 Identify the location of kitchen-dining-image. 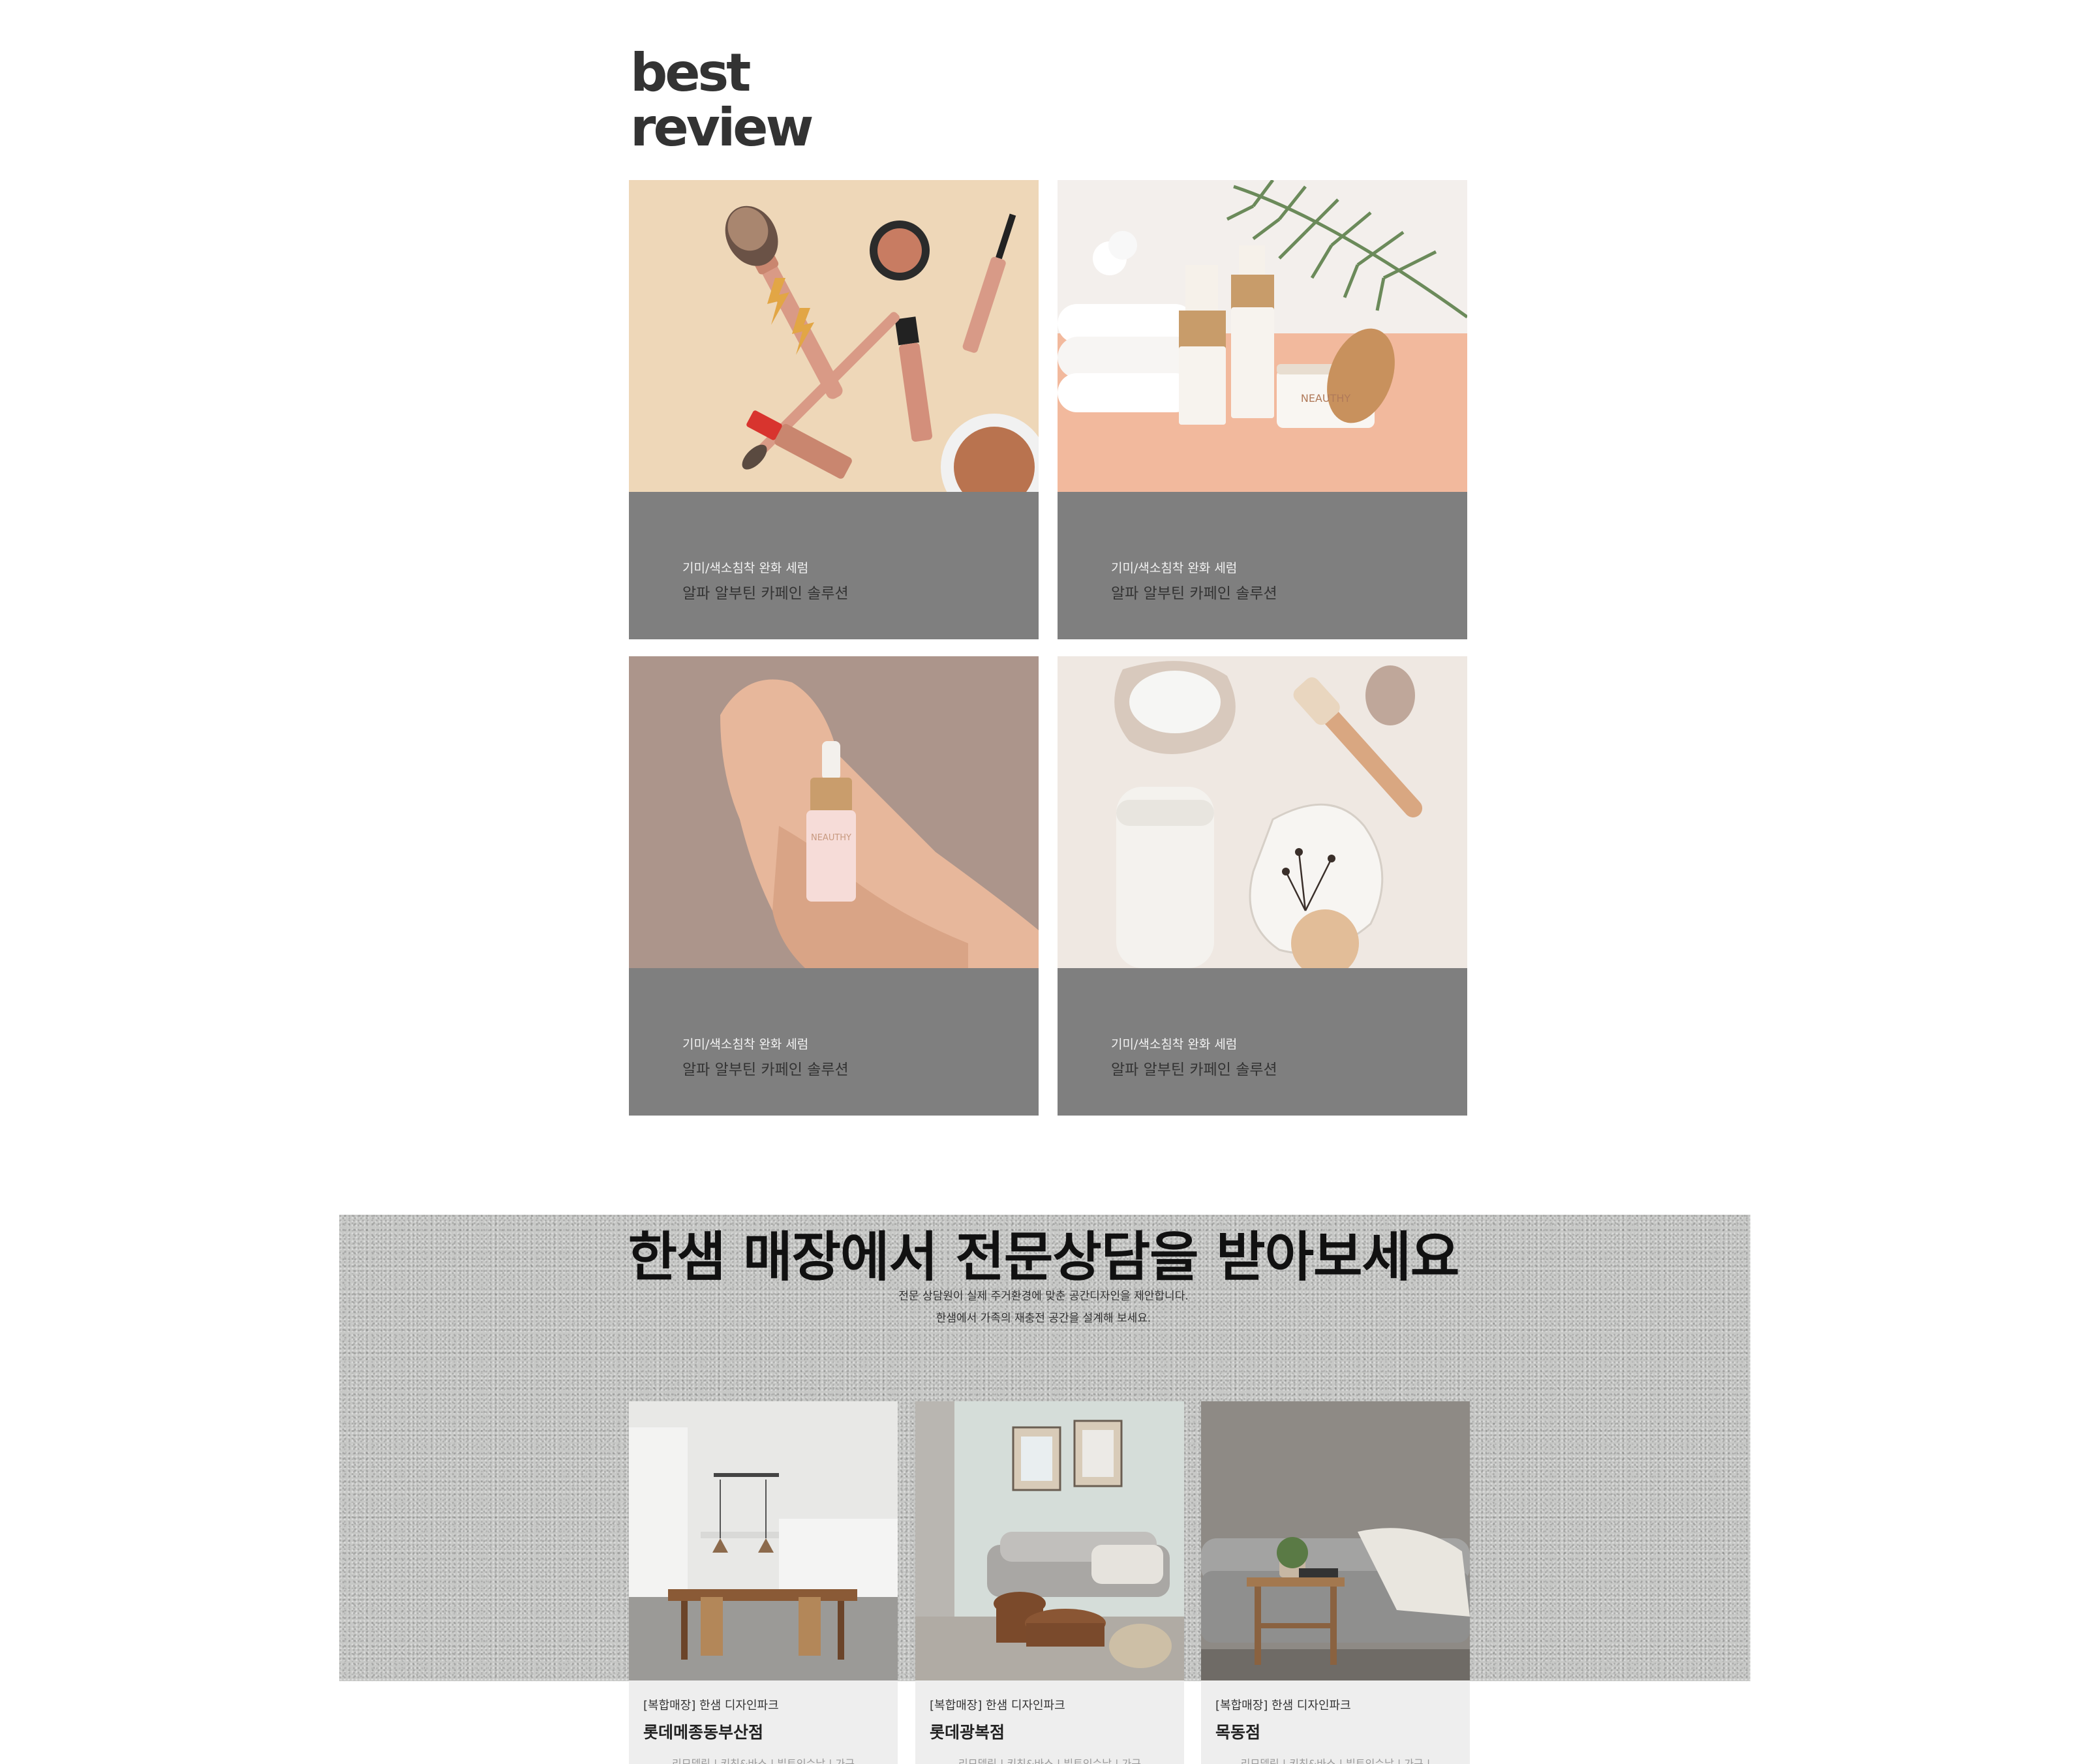
(763, 1540).